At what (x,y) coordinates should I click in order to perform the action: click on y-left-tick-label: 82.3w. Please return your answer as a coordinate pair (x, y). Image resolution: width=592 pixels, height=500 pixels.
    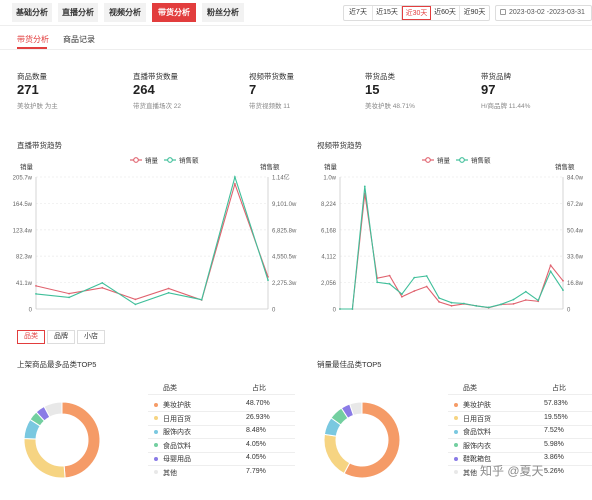
    Looking at the image, I should click on (24, 258).